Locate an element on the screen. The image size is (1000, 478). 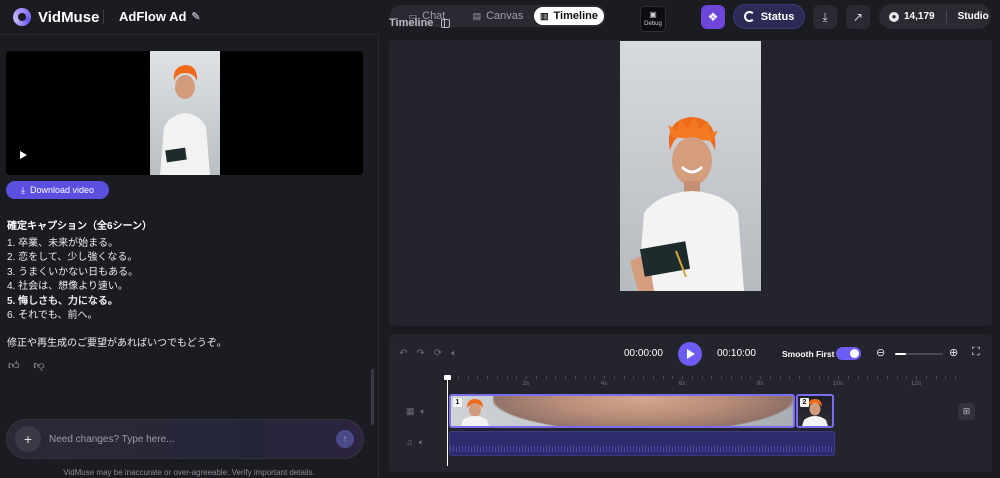
debug-button: ▣ Debug is located at coordinates (653, 19).